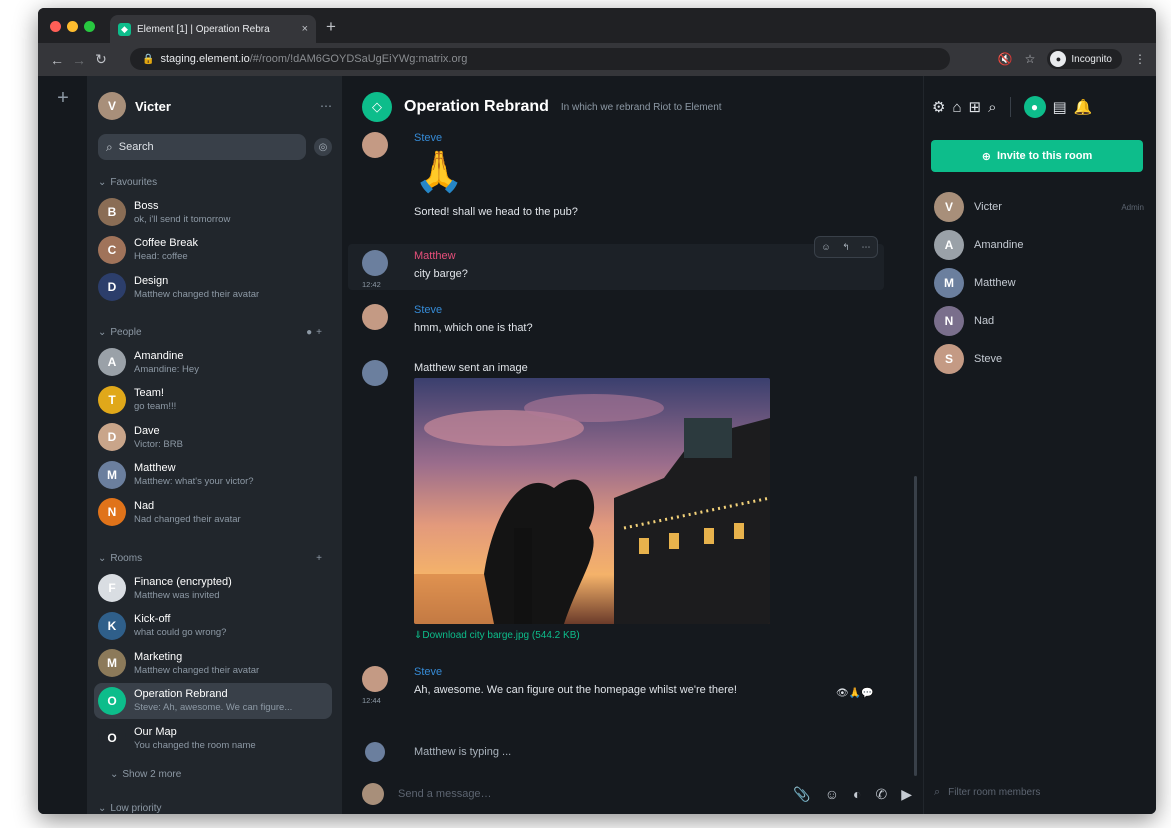 The width and height of the screenshot is (1171, 828). I want to click on room-name: Finance (encrypted), so click(183, 581).